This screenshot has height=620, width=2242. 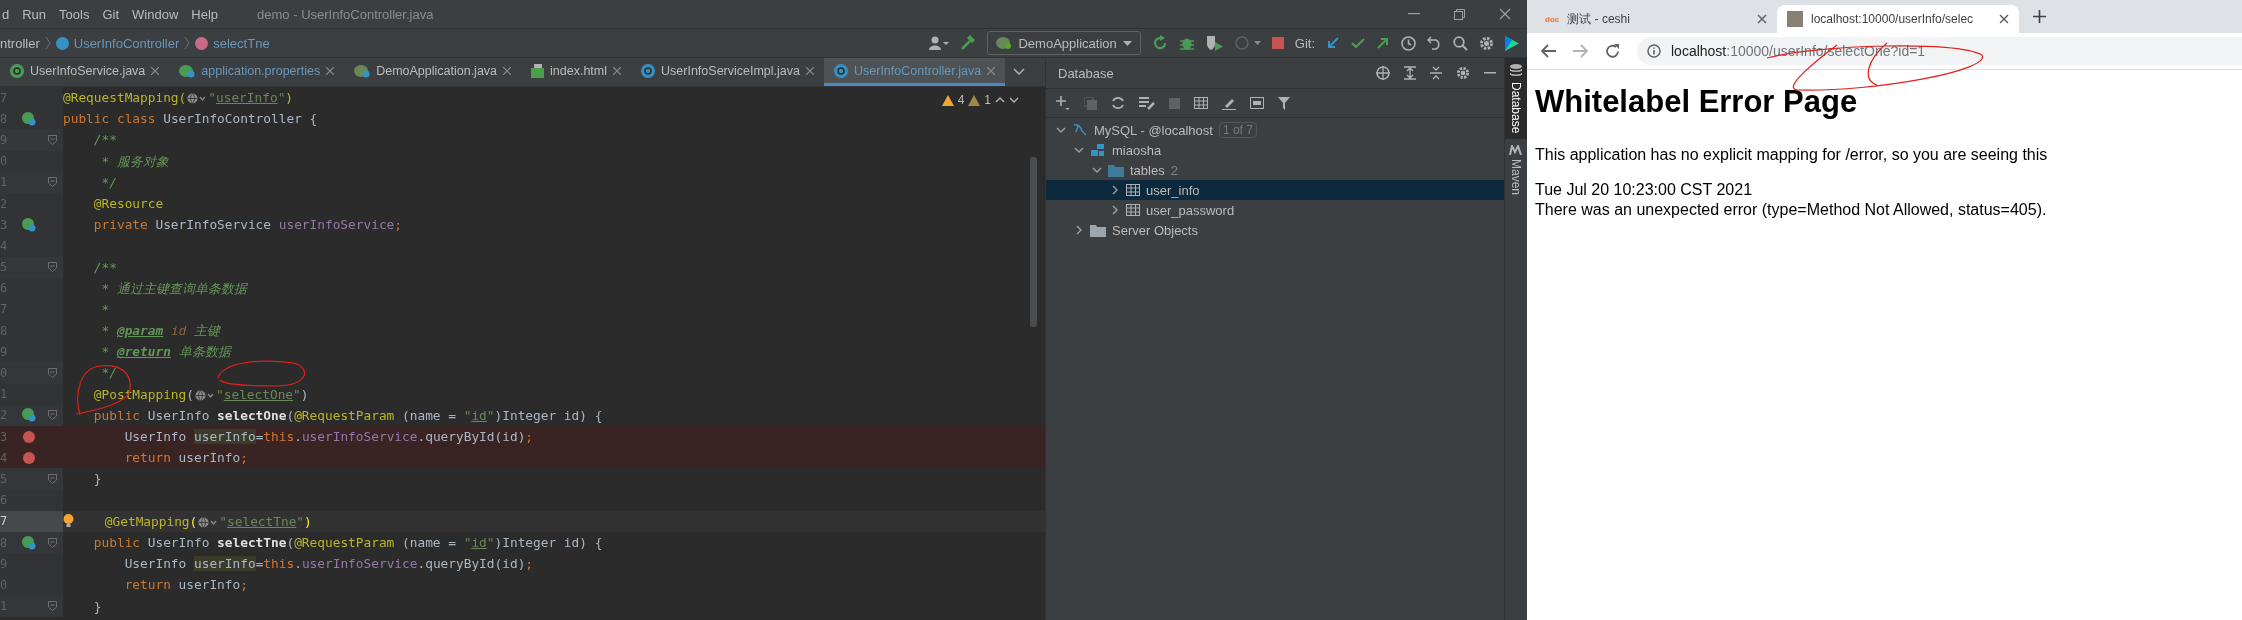 What do you see at coordinates (1898, 19) in the screenshot?
I see `browser-tab: localhost:10000/userInfo/selec` at bounding box center [1898, 19].